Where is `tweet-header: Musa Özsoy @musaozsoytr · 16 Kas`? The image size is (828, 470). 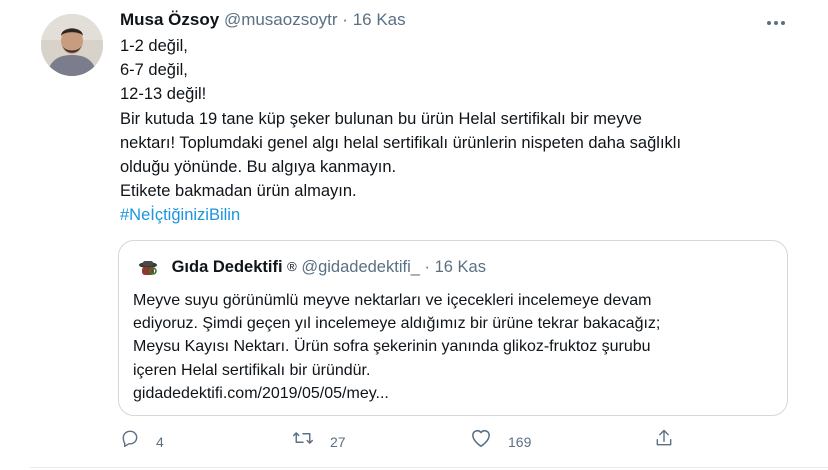 tweet-header: Musa Özsoy @musaozsoytr · 16 Kas is located at coordinates (263, 20).